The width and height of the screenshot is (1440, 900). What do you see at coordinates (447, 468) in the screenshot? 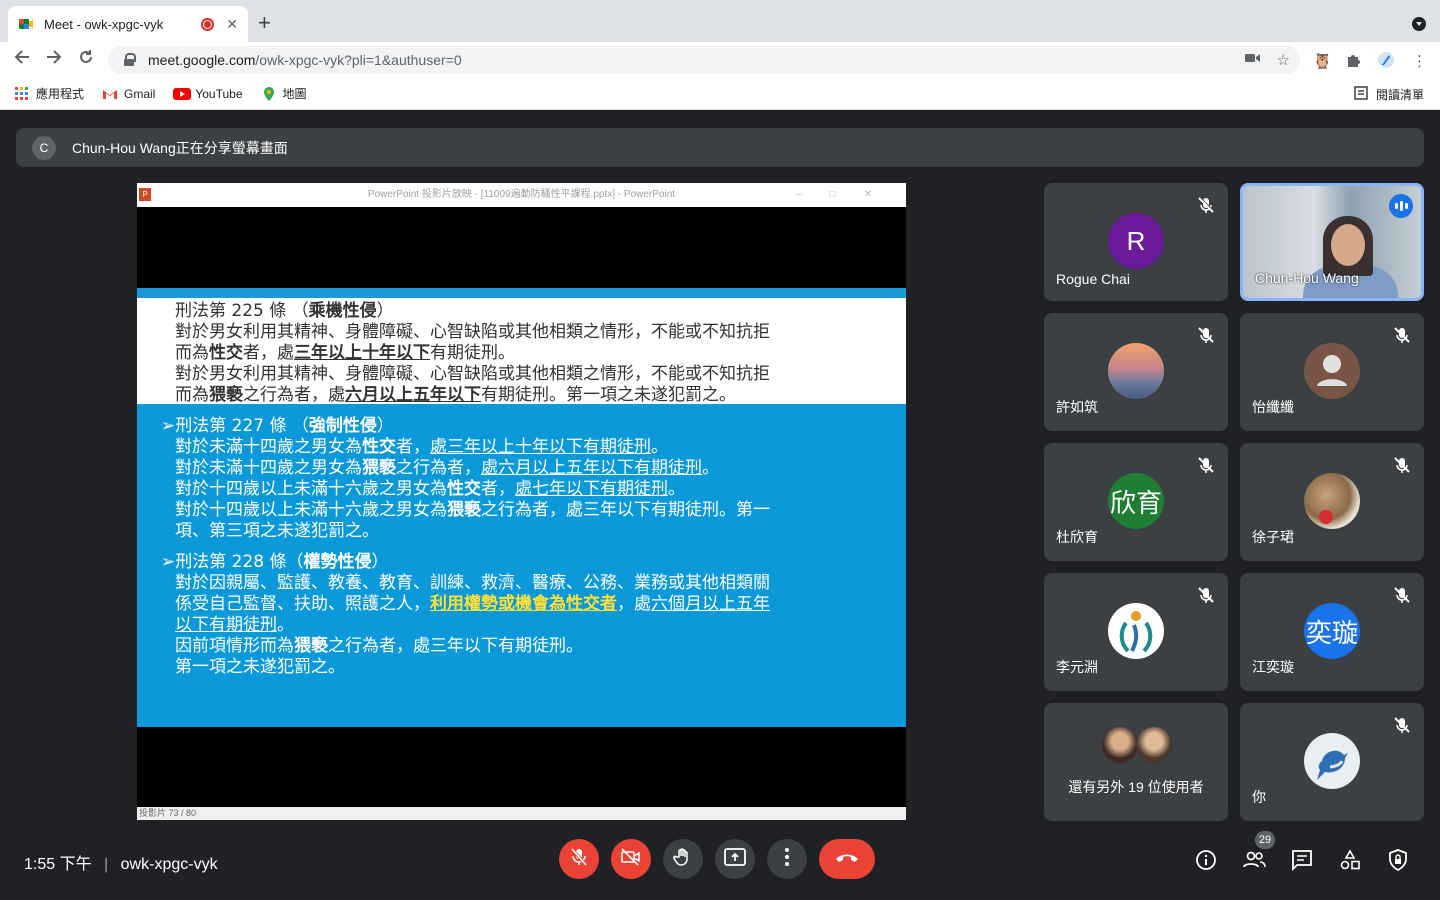
I see `slide-line: 對於未滿十四歲之男女為猥褻之行為者，處六月以上五年以下有期徒刑。` at bounding box center [447, 468].